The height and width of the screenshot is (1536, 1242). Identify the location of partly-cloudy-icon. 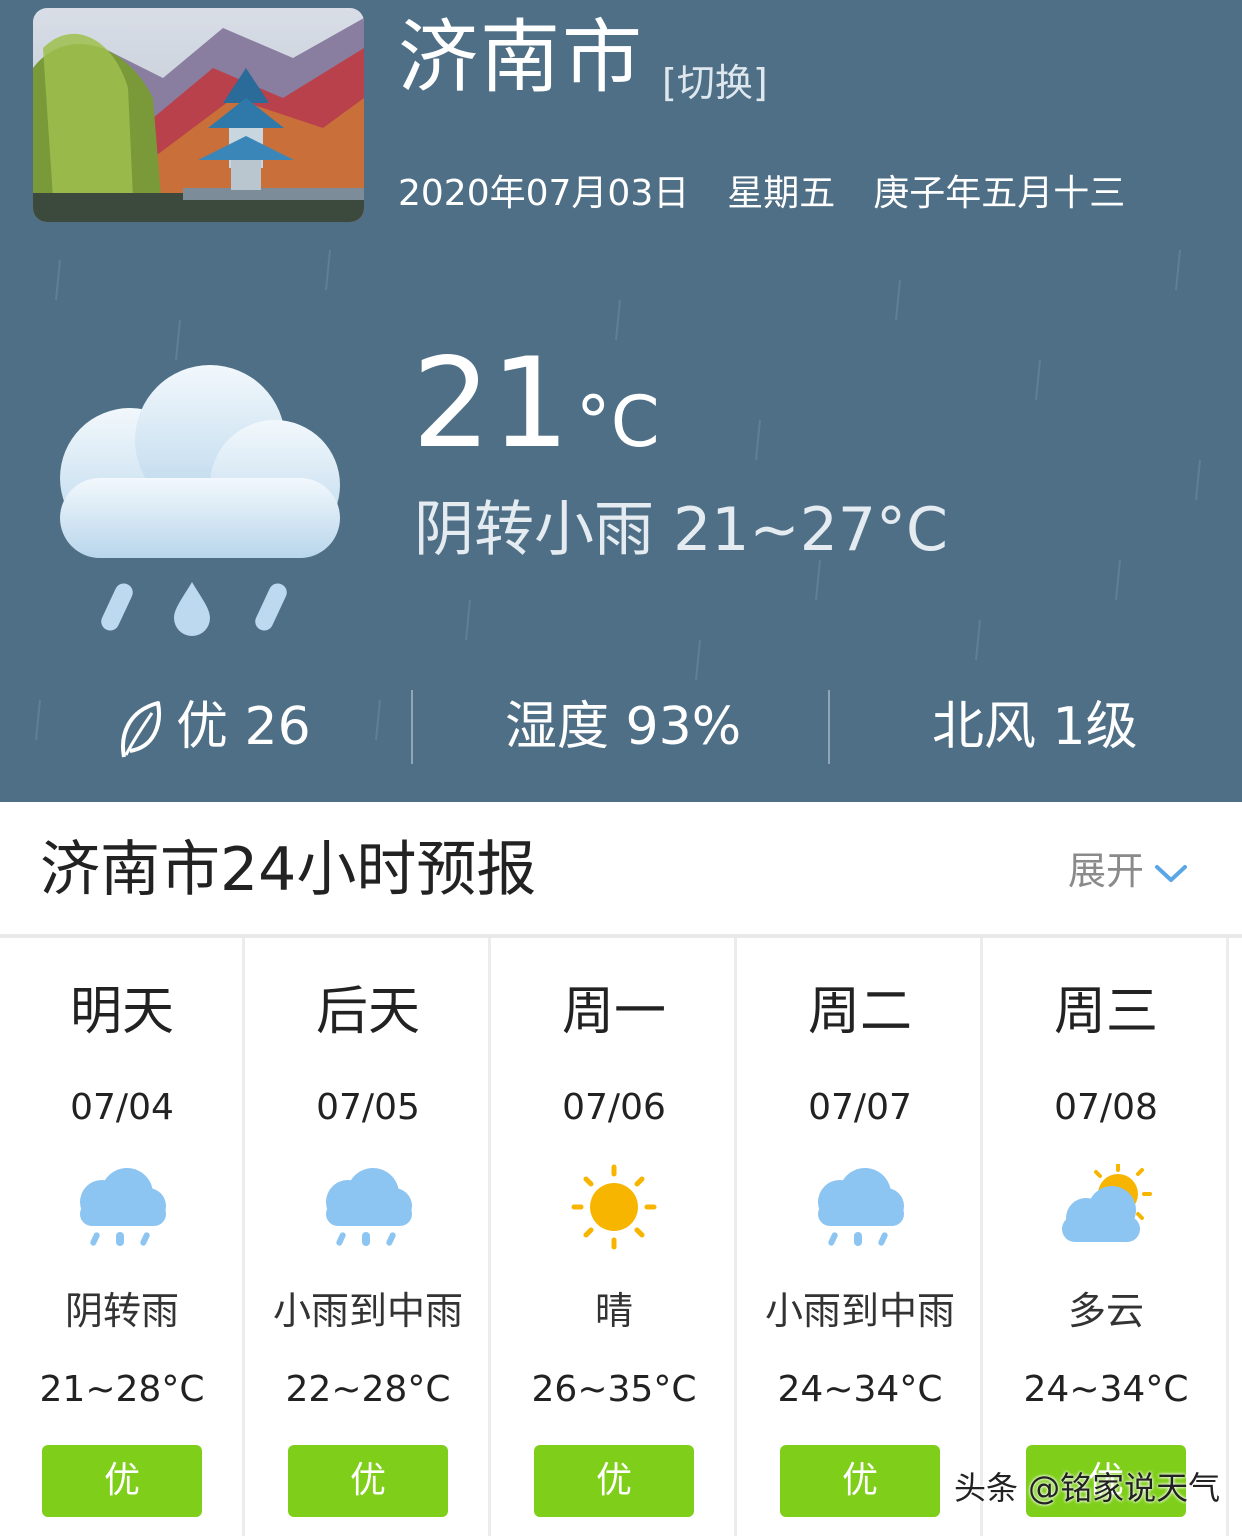
(1106, 1206).